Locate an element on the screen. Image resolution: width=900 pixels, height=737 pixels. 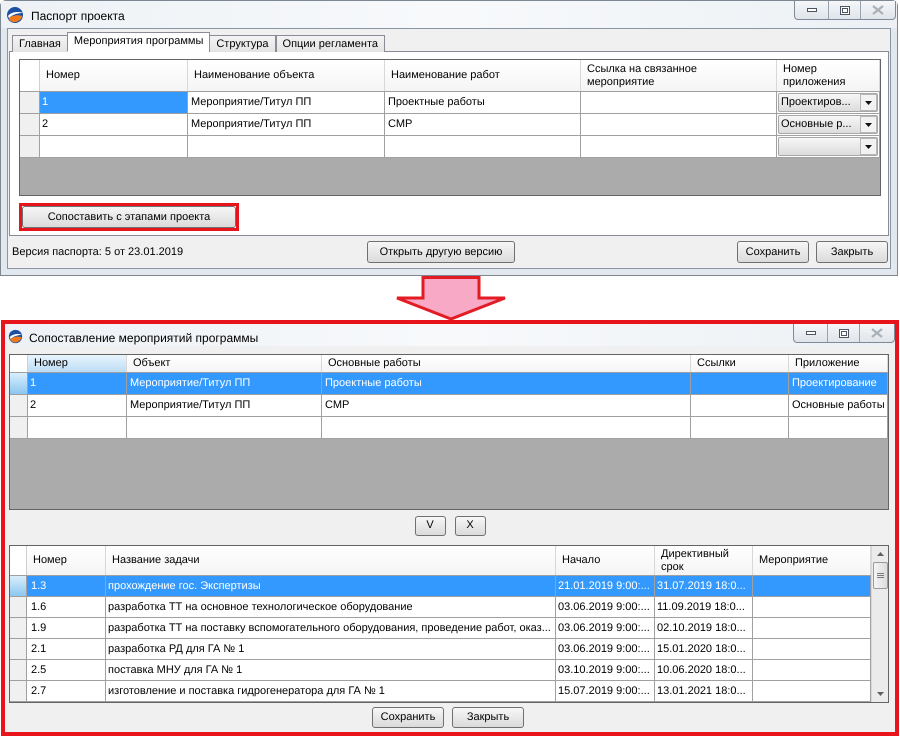
open-version-button: Открыть другую версию is located at coordinates (441, 252).